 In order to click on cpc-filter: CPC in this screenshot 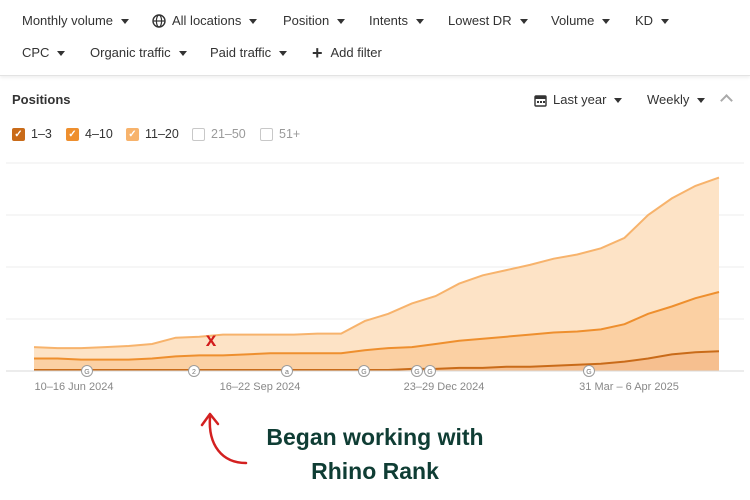, I will do `click(44, 53)`.